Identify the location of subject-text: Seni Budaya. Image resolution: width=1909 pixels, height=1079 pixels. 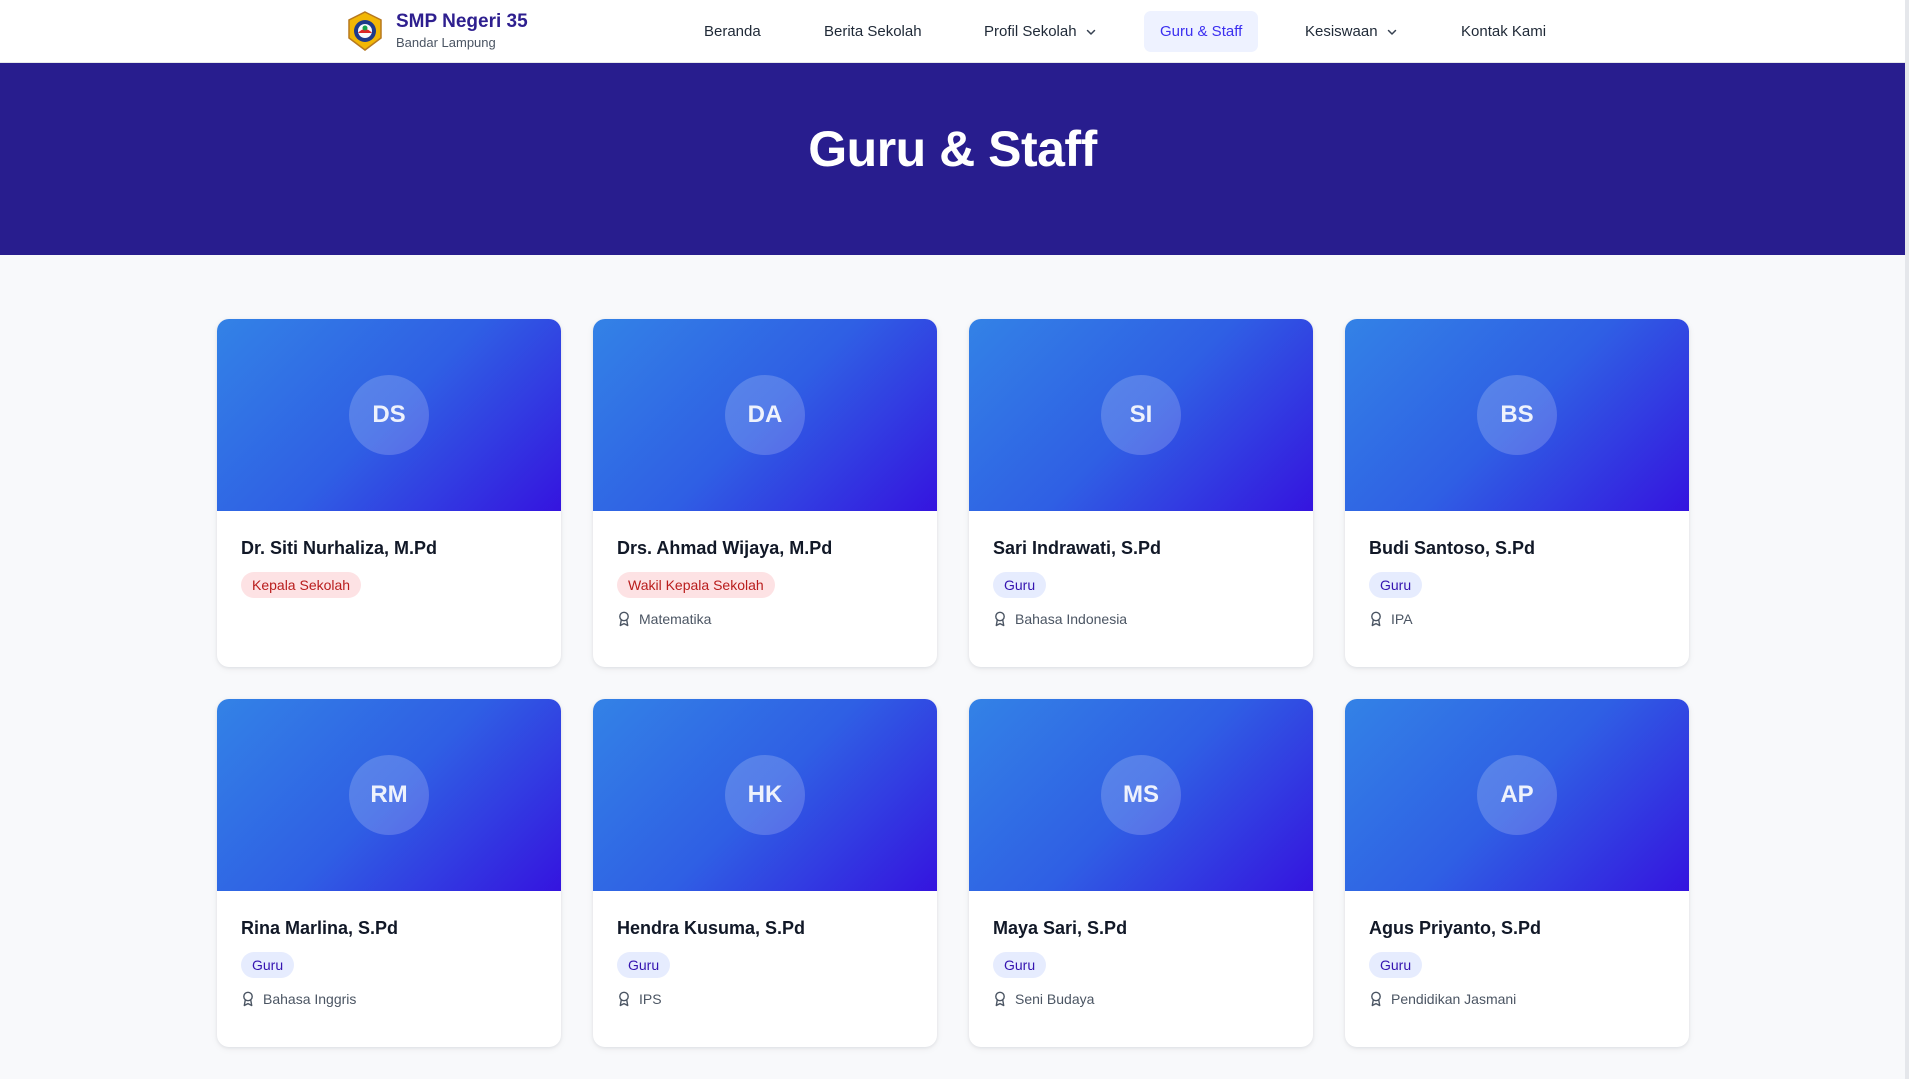
(1055, 999).